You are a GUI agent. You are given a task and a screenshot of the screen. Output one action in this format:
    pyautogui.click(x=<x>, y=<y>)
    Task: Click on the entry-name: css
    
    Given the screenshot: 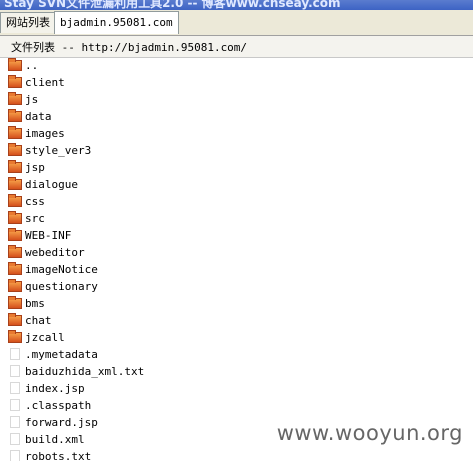 What is the action you would take?
    pyautogui.click(x=35, y=201)
    